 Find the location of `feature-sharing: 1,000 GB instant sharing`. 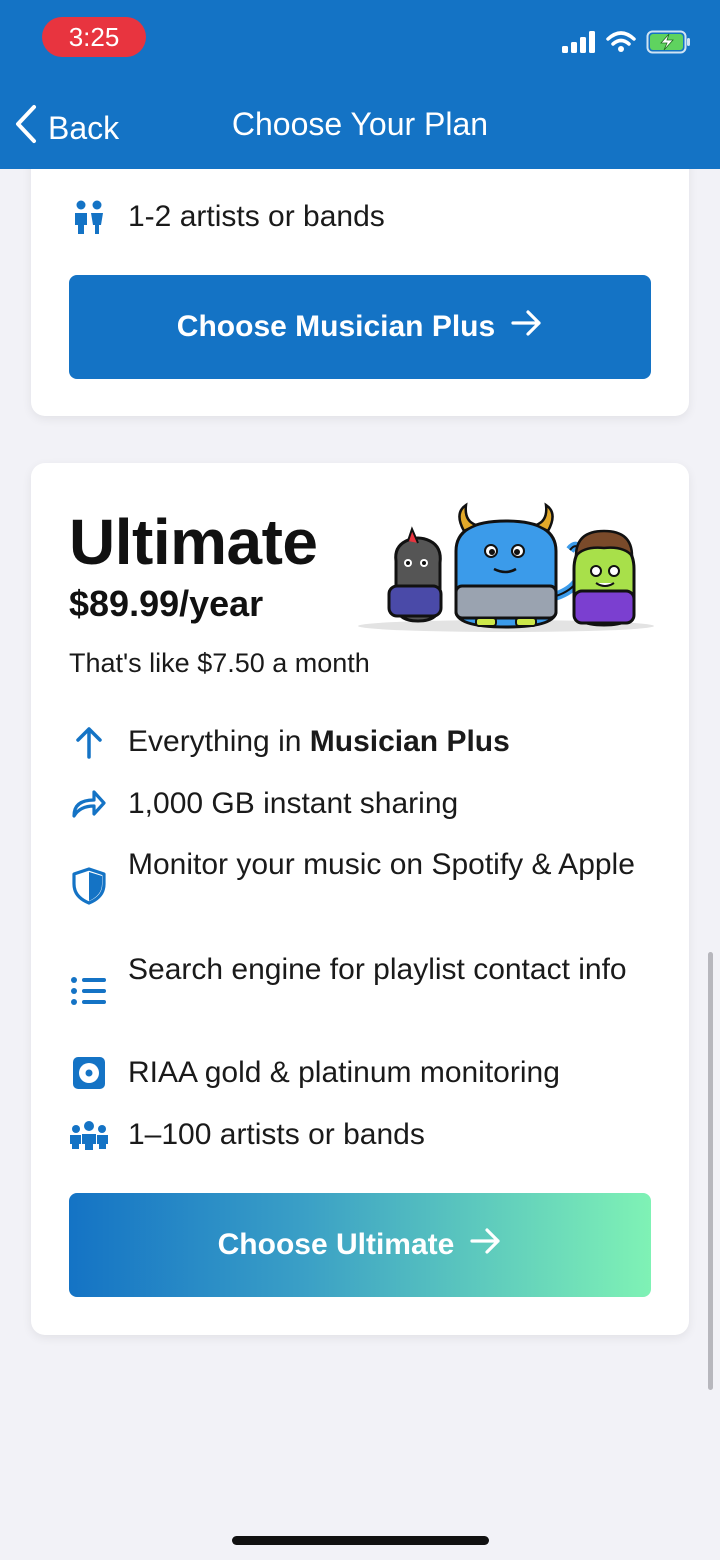

feature-sharing: 1,000 GB instant sharing is located at coordinates (364, 804).